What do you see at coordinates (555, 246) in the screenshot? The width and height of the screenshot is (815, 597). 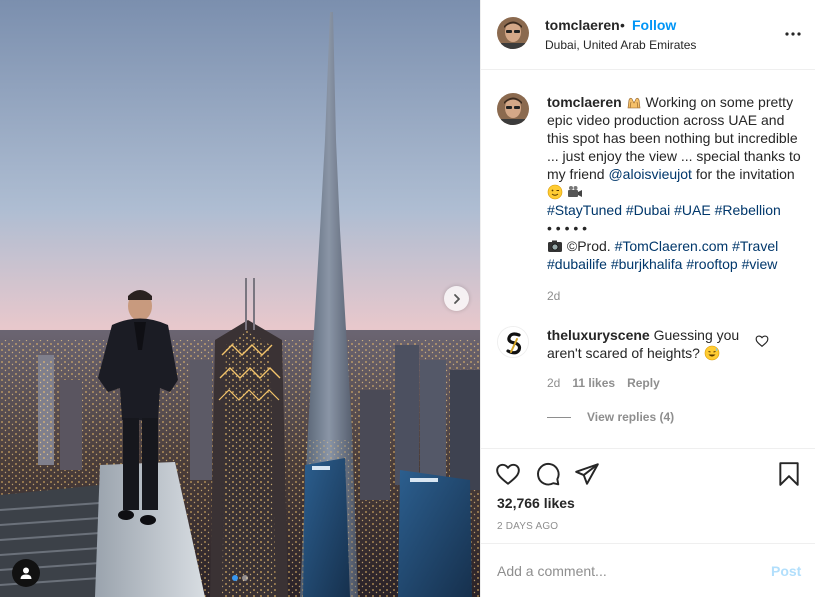 I see `camera-emoji-icon` at bounding box center [555, 246].